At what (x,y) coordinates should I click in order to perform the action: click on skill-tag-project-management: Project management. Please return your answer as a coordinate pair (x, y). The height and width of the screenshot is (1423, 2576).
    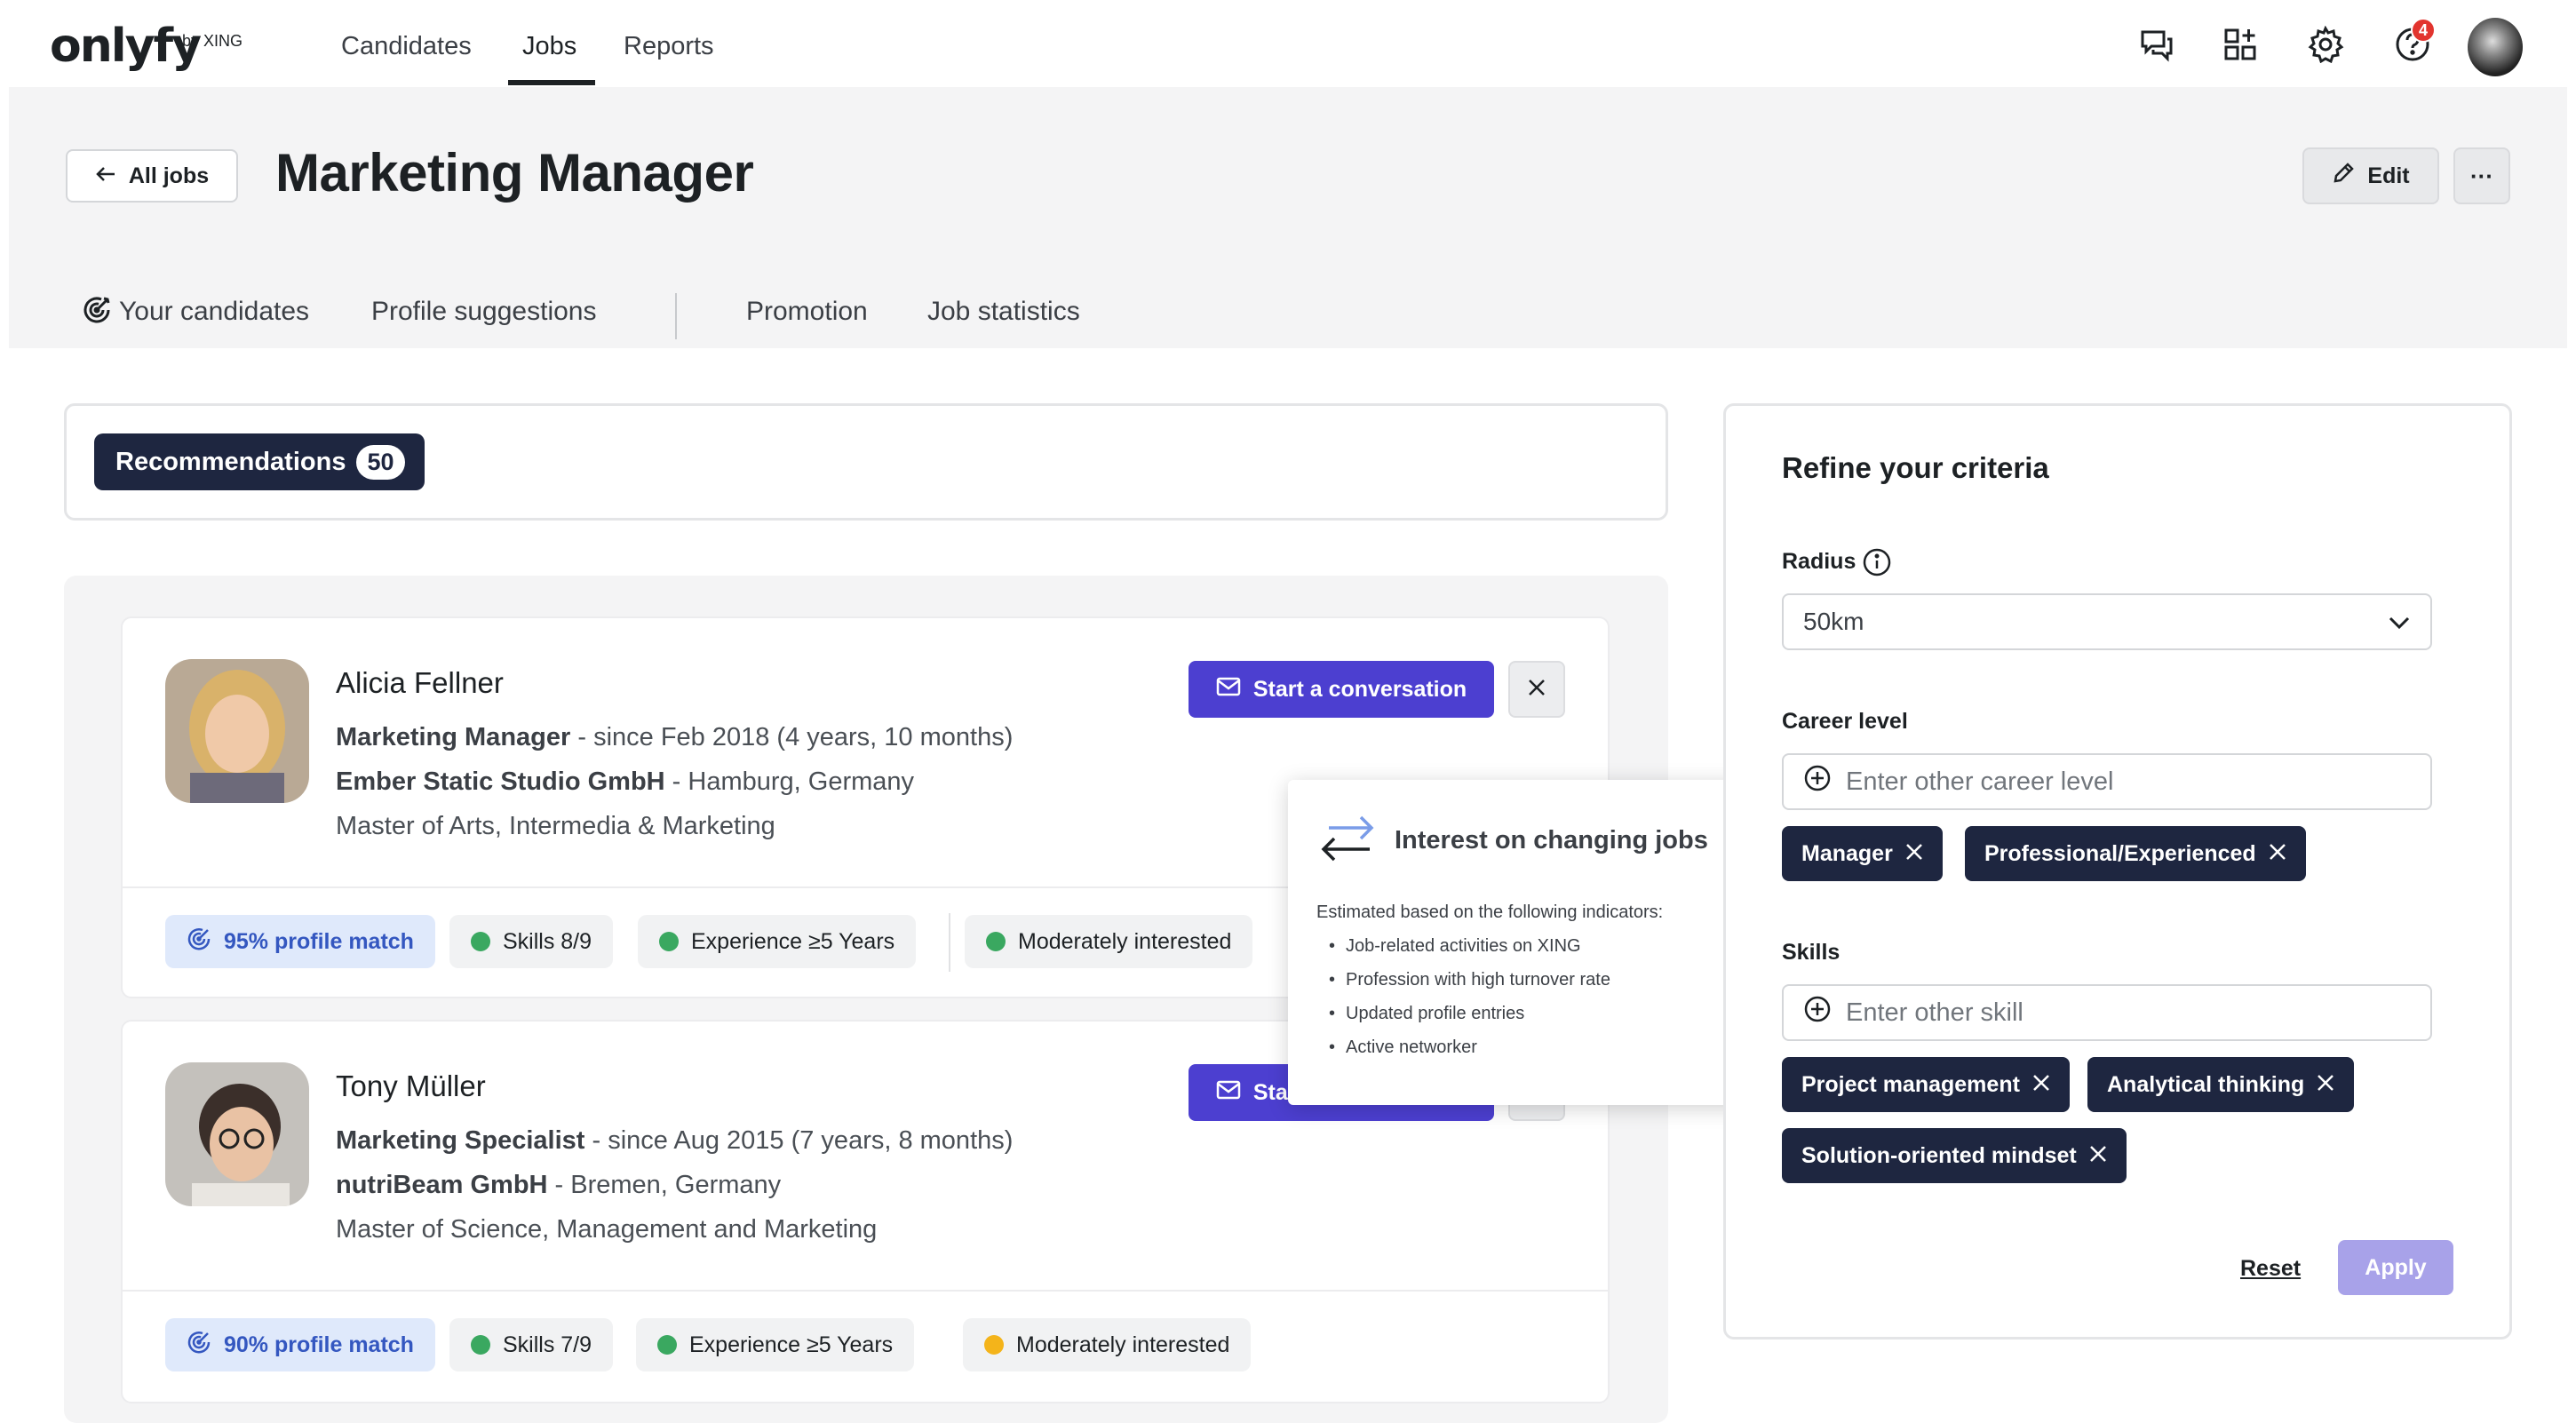
    Looking at the image, I should click on (1926, 1084).